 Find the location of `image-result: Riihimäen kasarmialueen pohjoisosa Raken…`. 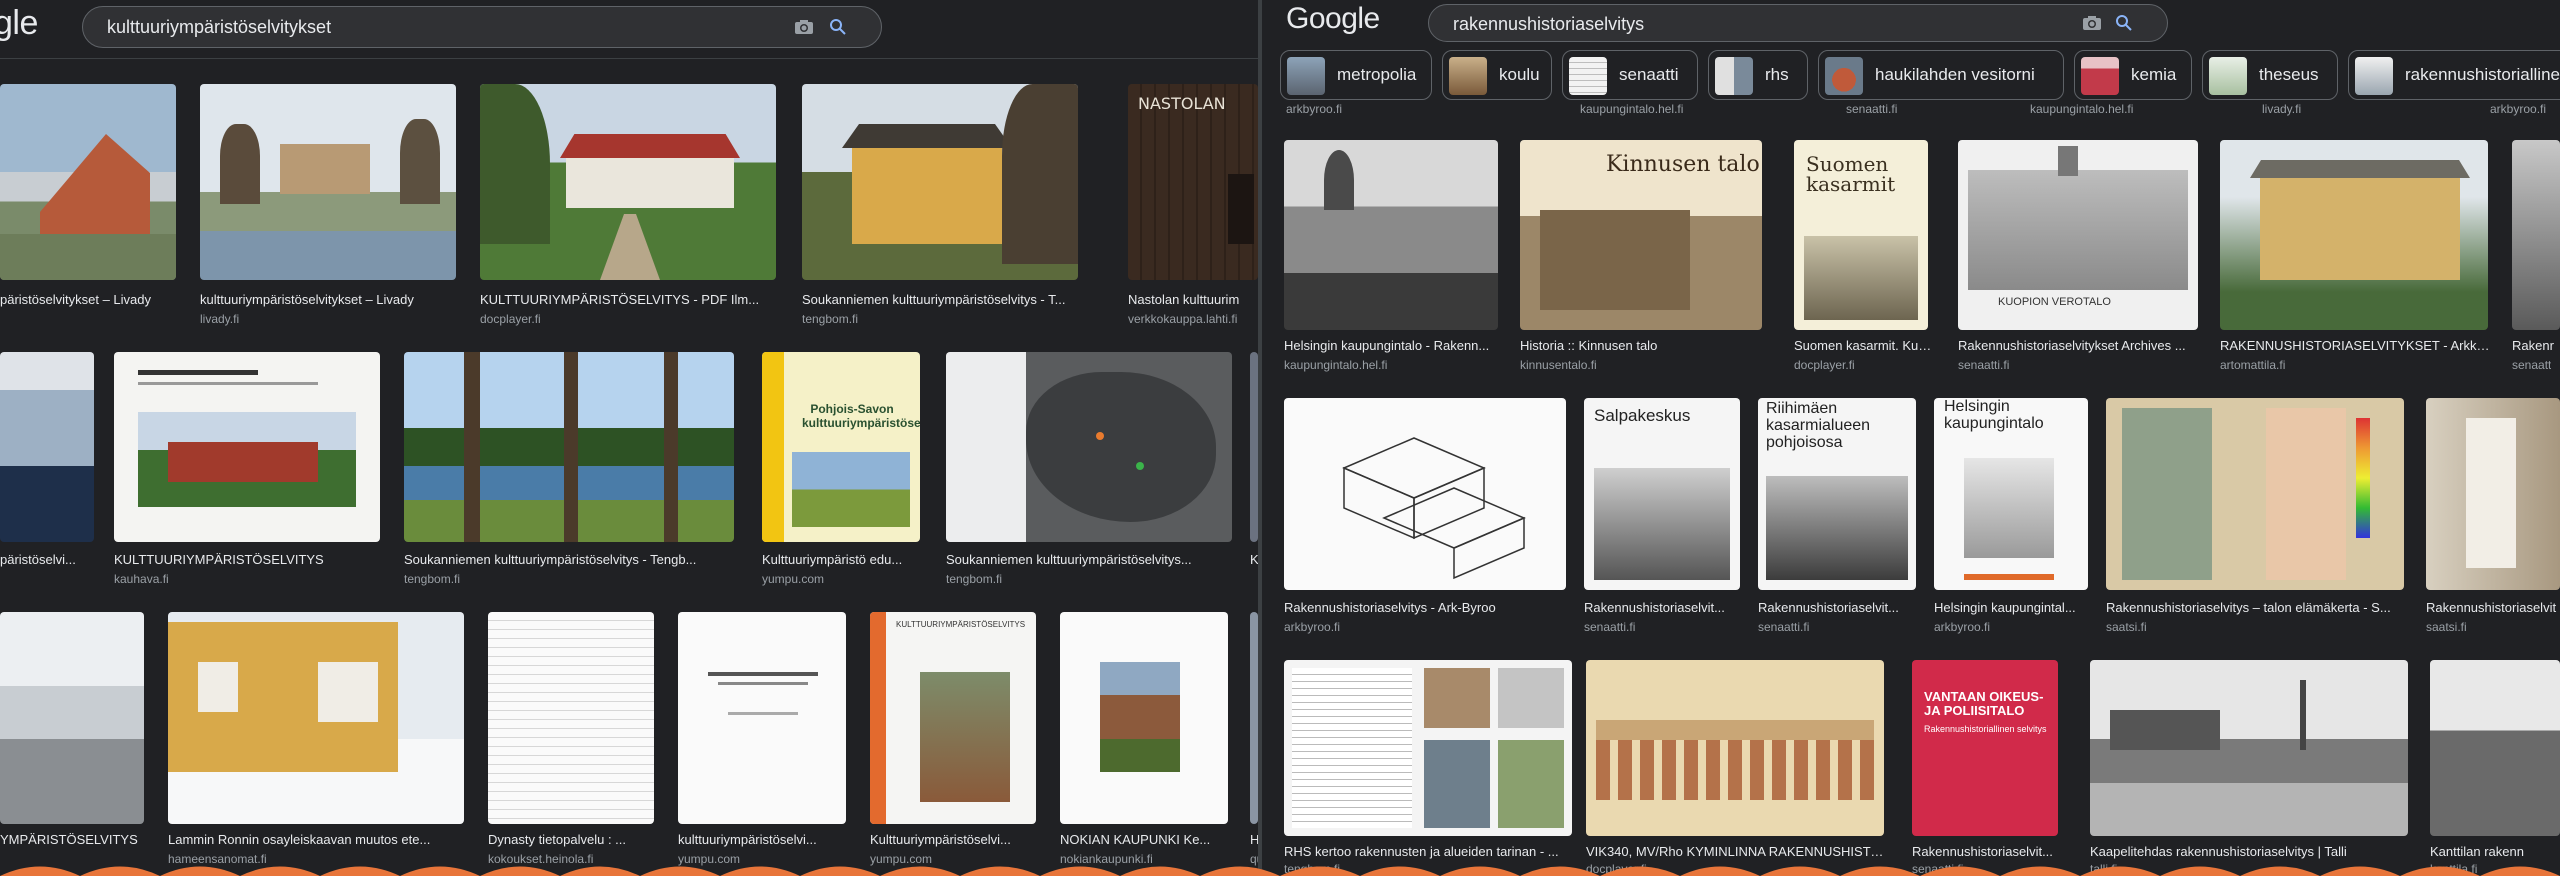

image-result: Riihimäen kasarmialueen pohjoisosa Raken… is located at coordinates (1838, 518).